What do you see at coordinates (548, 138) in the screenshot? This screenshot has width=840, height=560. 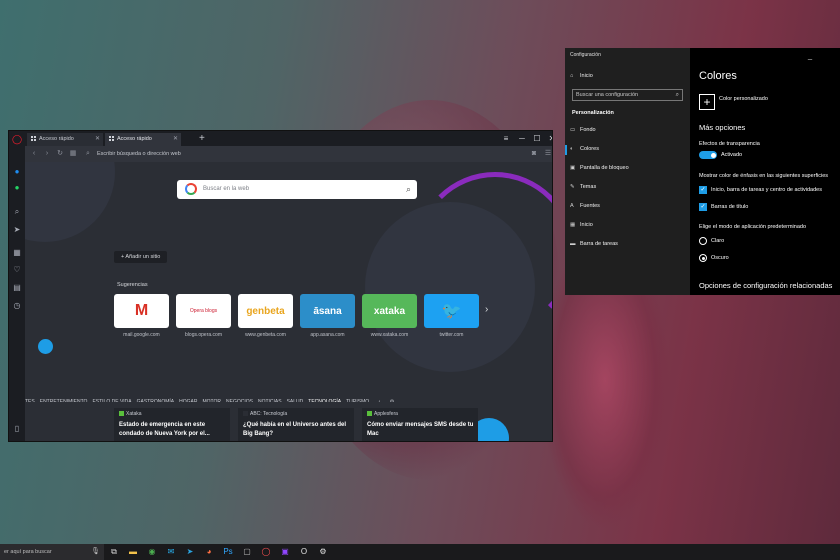 I see `close-button: ✕` at bounding box center [548, 138].